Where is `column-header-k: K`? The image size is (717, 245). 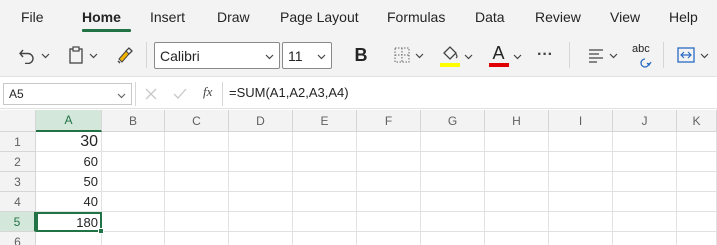
column-header-k: K is located at coordinates (697, 121).